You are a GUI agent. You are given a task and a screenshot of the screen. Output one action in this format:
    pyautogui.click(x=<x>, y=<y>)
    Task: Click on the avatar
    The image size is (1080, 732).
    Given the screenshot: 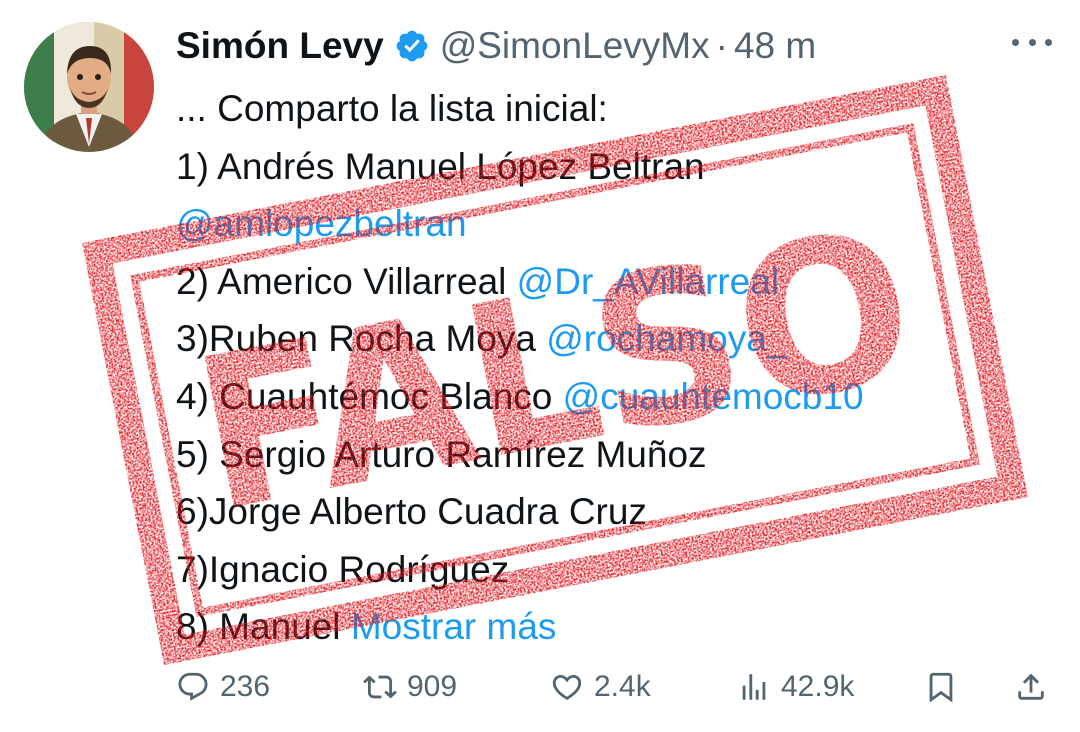 What is the action you would take?
    pyautogui.click(x=89, y=87)
    